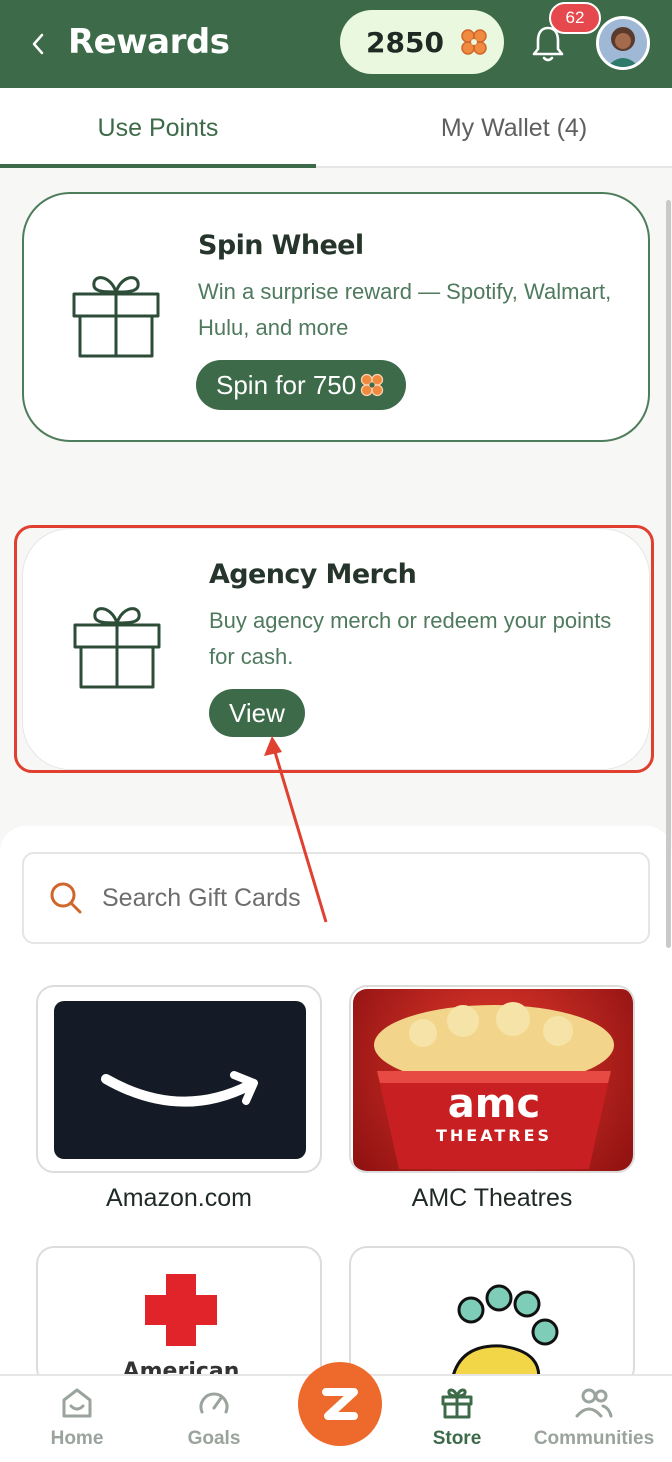 This screenshot has height=1462, width=672. Describe the element at coordinates (149, 42) in the screenshot. I see `page-title: Rewards` at that location.